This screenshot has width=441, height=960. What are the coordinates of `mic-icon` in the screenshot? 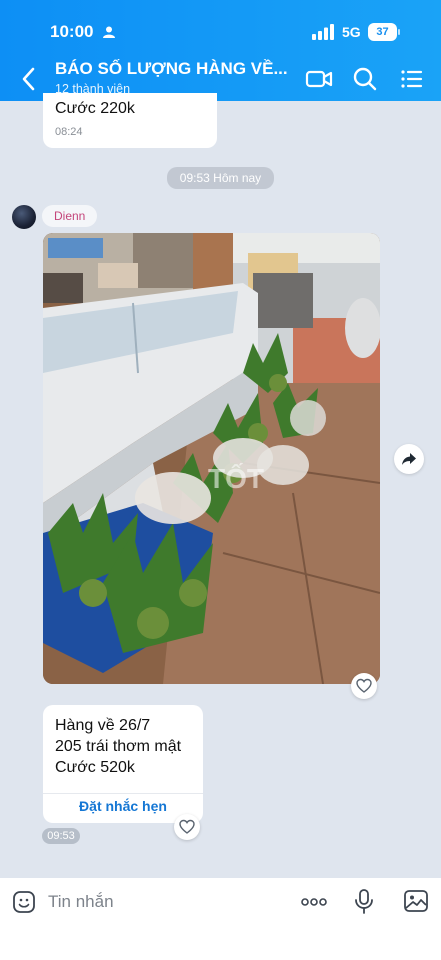 It's located at (364, 901).